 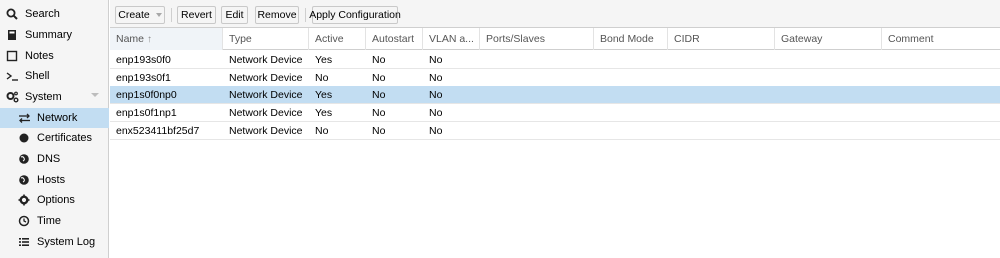 I want to click on edit-button-label: Edit, so click(x=234, y=15).